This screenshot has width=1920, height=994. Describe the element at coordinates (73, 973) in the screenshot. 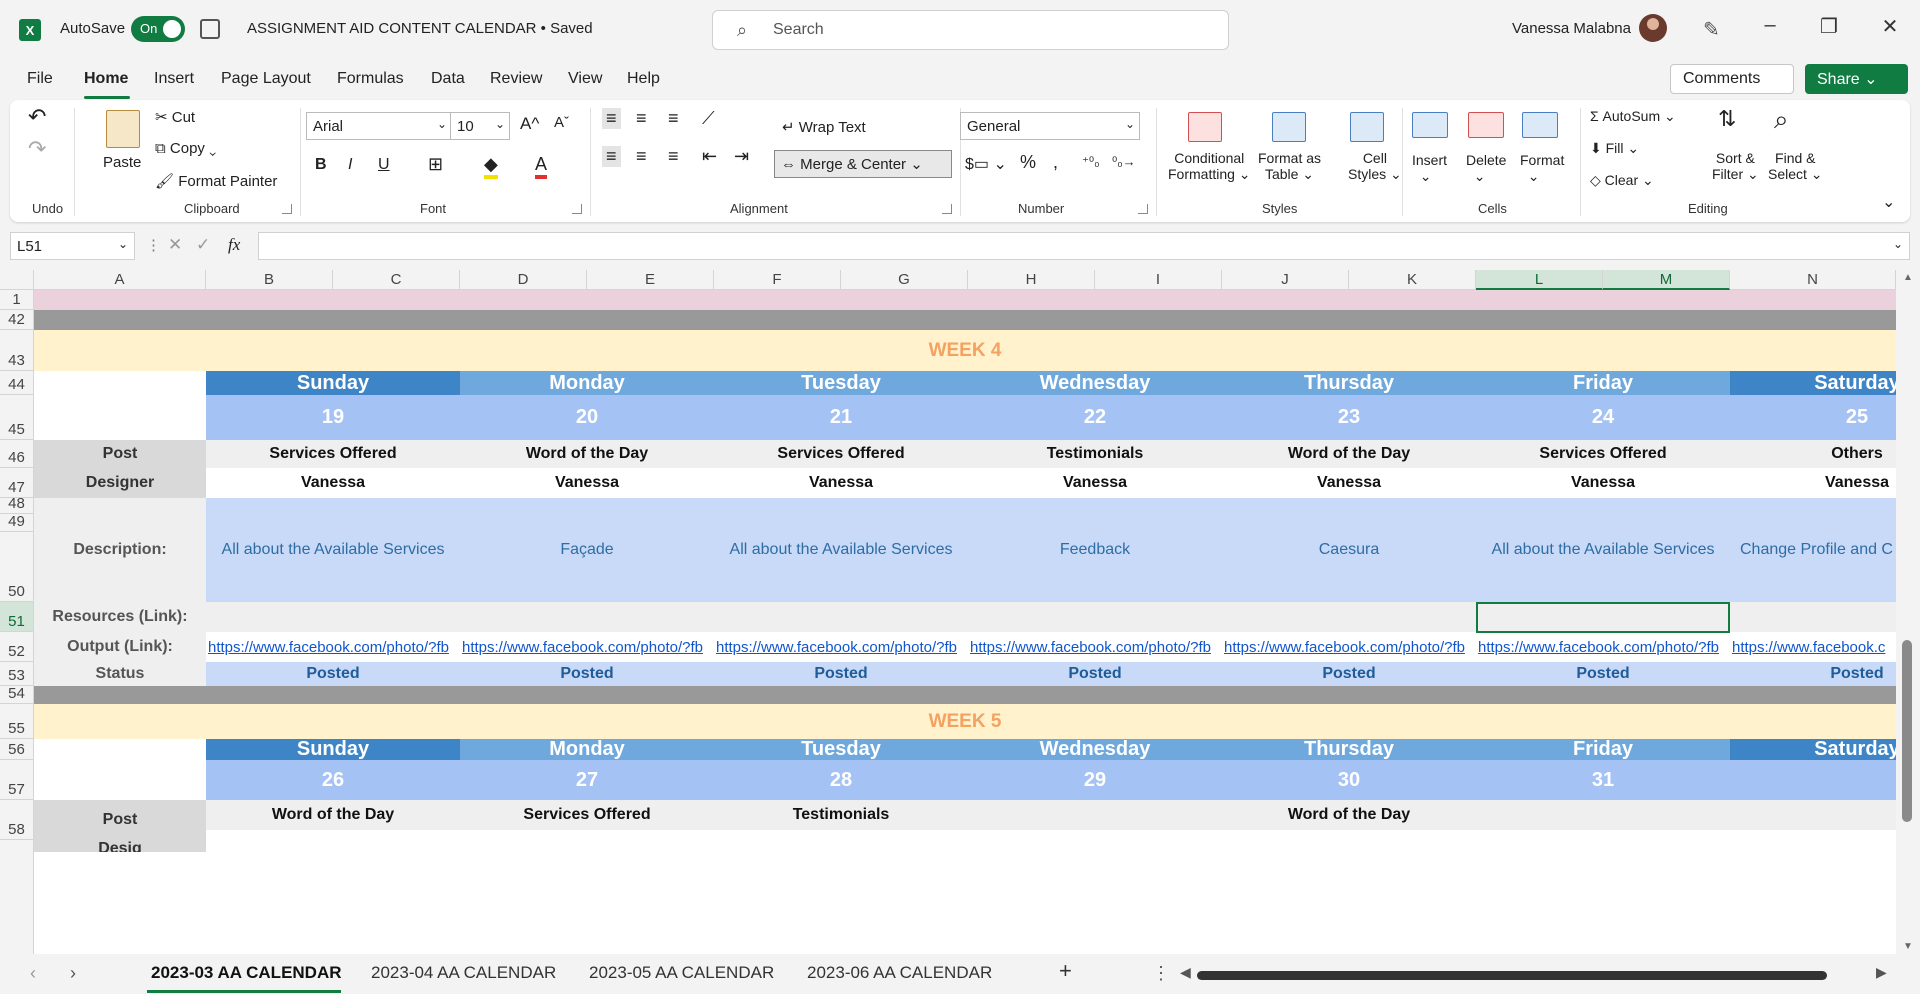

I see `next-sheet-icon: ›` at that location.